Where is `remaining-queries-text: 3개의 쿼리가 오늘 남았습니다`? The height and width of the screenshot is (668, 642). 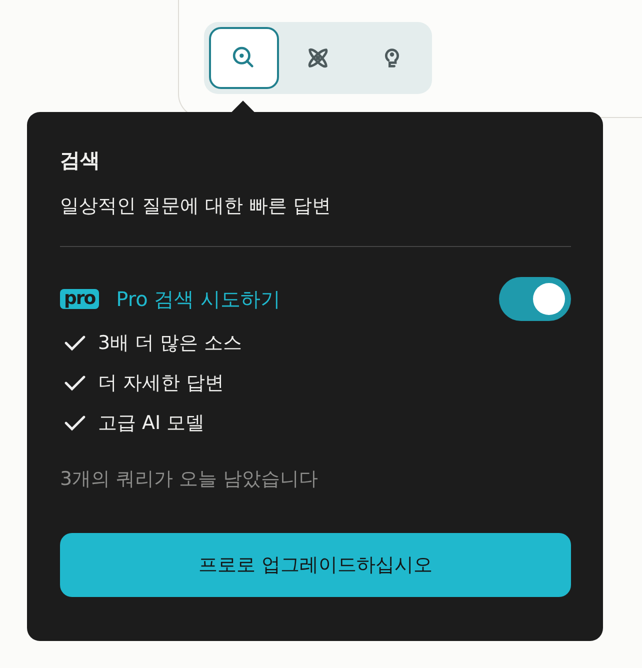 remaining-queries-text: 3개의 쿼리가 오늘 남았습니다 is located at coordinates (190, 479).